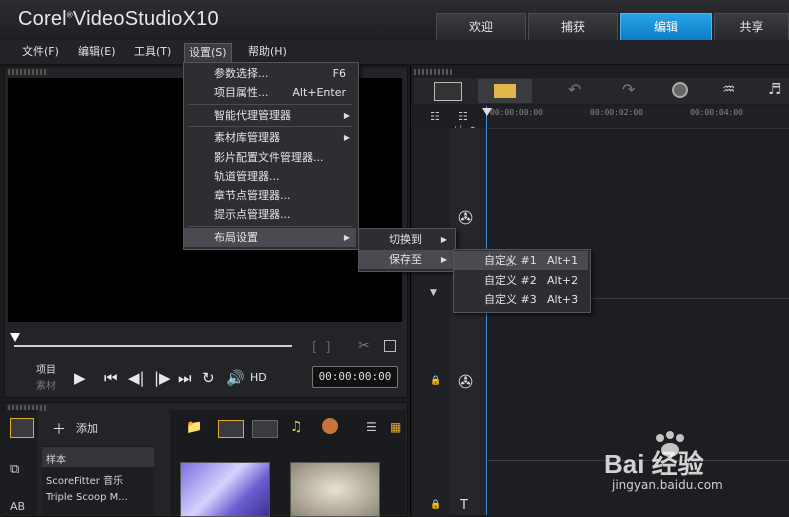 Image resolution: width=789 pixels, height=517 pixels. What do you see at coordinates (153, 346) in the screenshot?
I see `scrub-bar` at bounding box center [153, 346].